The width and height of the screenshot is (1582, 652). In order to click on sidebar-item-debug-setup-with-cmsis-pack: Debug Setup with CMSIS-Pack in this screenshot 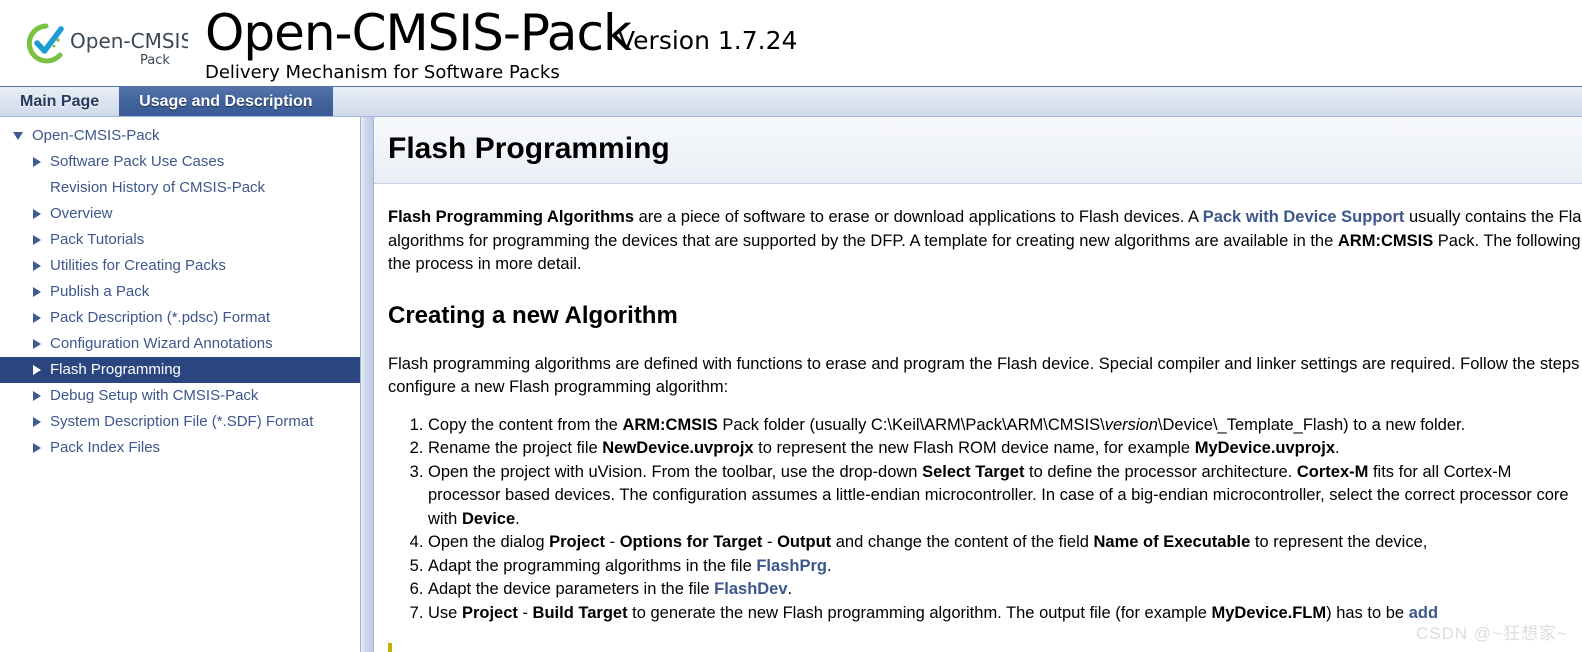, I will do `click(180, 396)`.